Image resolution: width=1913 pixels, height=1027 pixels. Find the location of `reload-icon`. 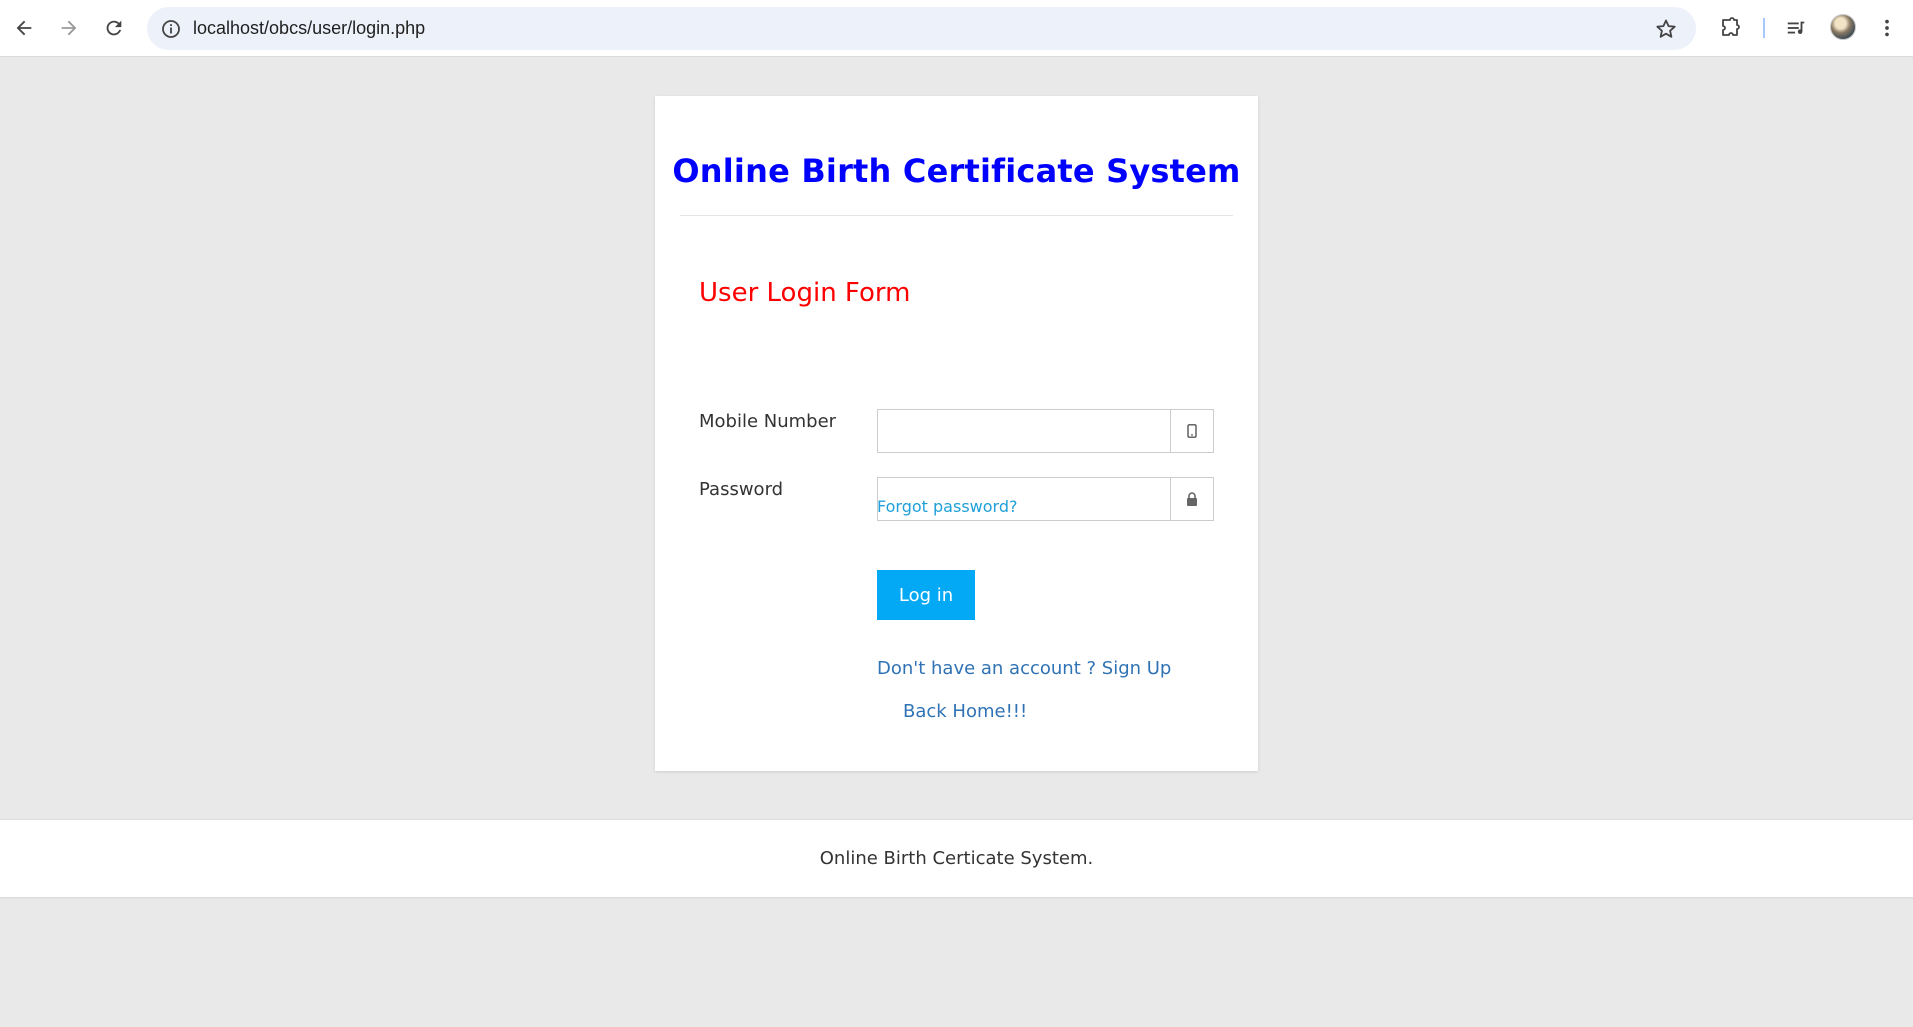

reload-icon is located at coordinates (114, 28).